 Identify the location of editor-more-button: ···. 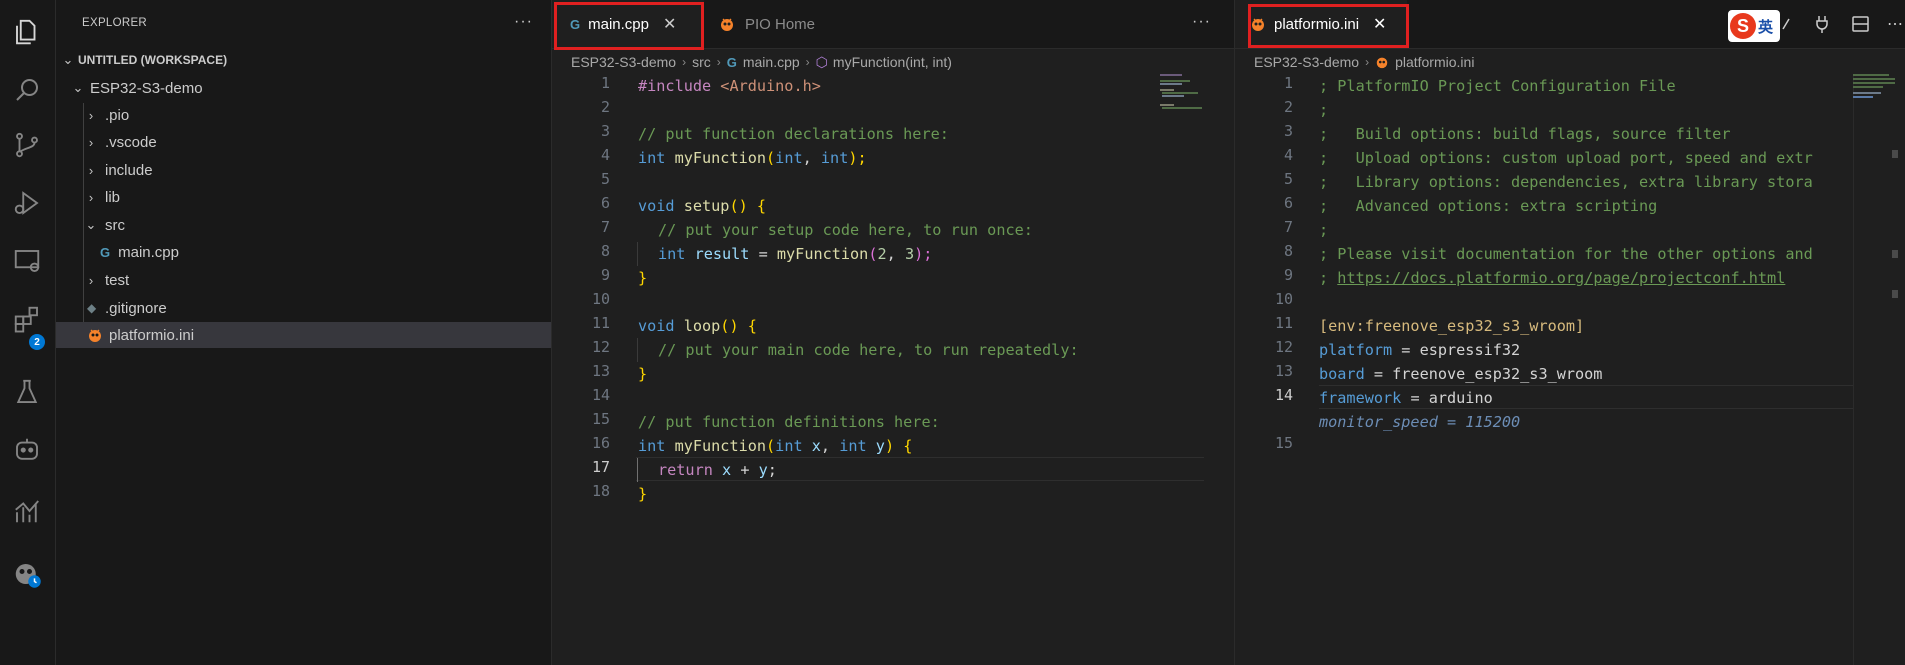
(1201, 22).